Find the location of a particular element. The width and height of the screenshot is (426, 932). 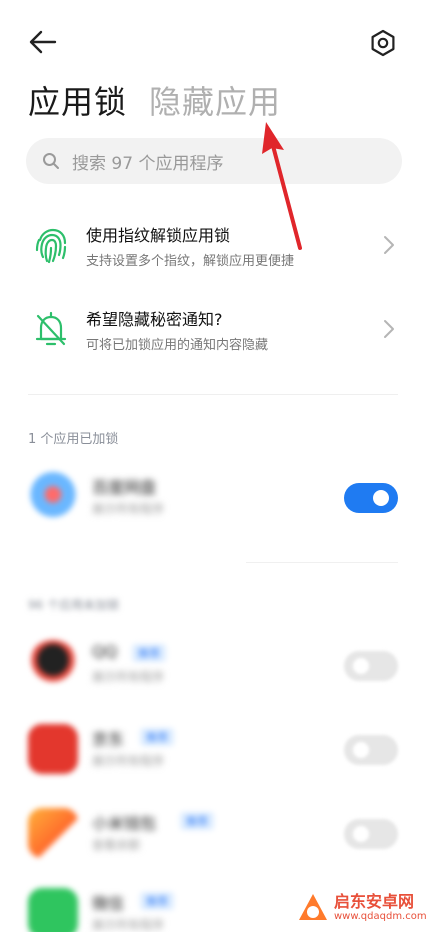

site-watermark: 启东安卓网 www.qdaqdm.com is located at coordinates (361, 908).